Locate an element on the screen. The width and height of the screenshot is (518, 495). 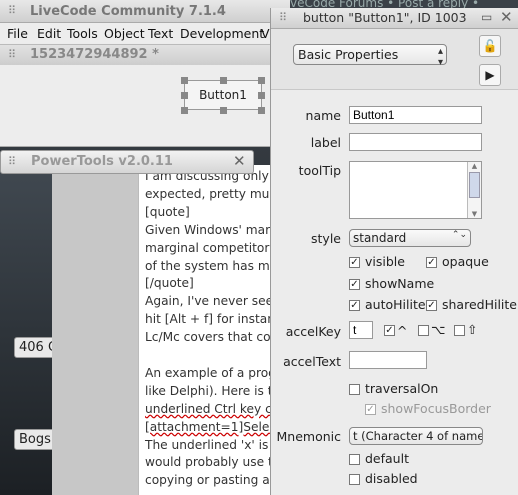
inspector-header: Basic Properties ▴ ▾ 🔓 ▶ is located at coordinates (394, 59).